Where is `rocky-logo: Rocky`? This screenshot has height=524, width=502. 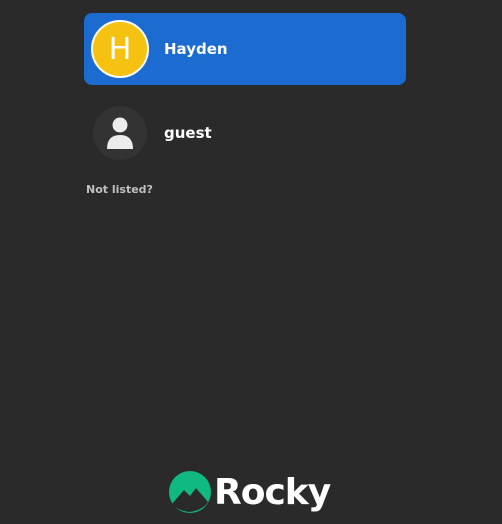 rocky-logo: Rocky is located at coordinates (249, 492).